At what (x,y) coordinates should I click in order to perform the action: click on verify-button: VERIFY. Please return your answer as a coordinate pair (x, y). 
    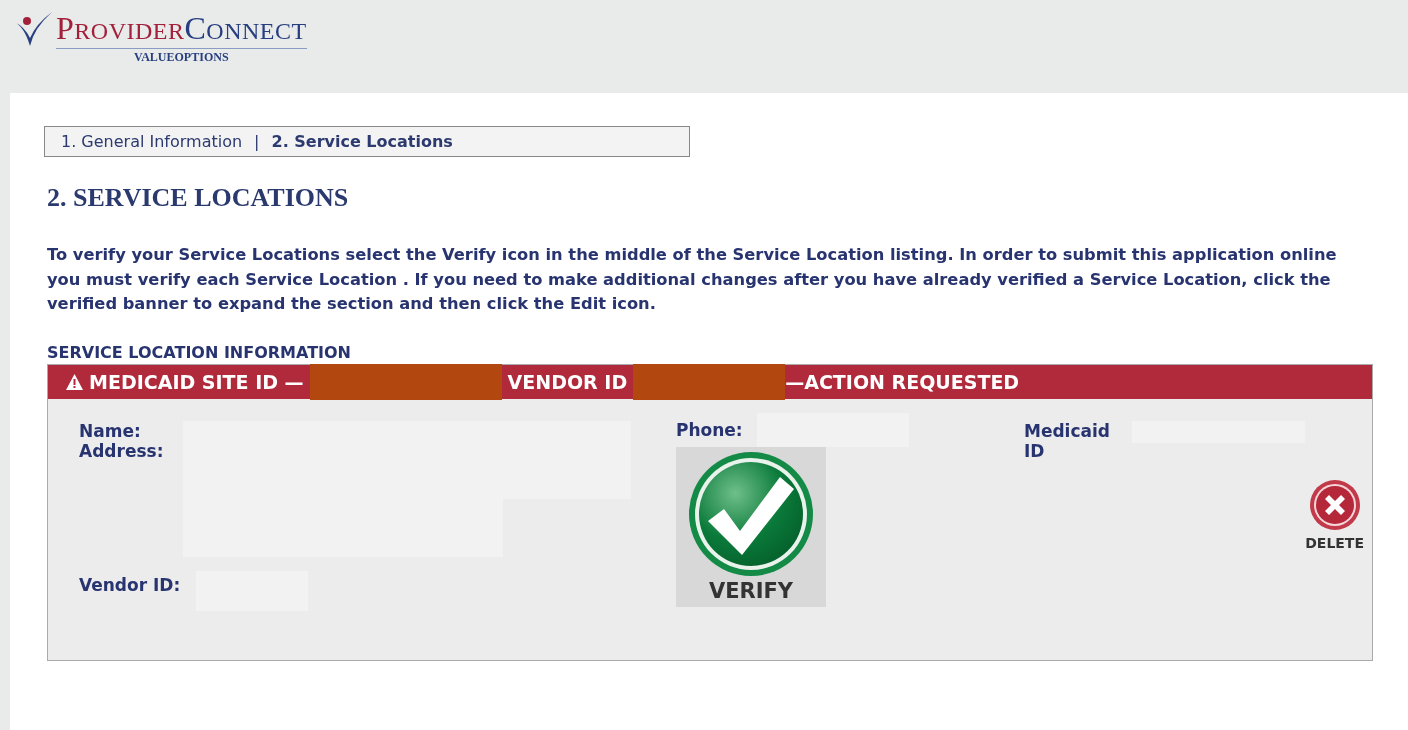
    Looking at the image, I should click on (751, 526).